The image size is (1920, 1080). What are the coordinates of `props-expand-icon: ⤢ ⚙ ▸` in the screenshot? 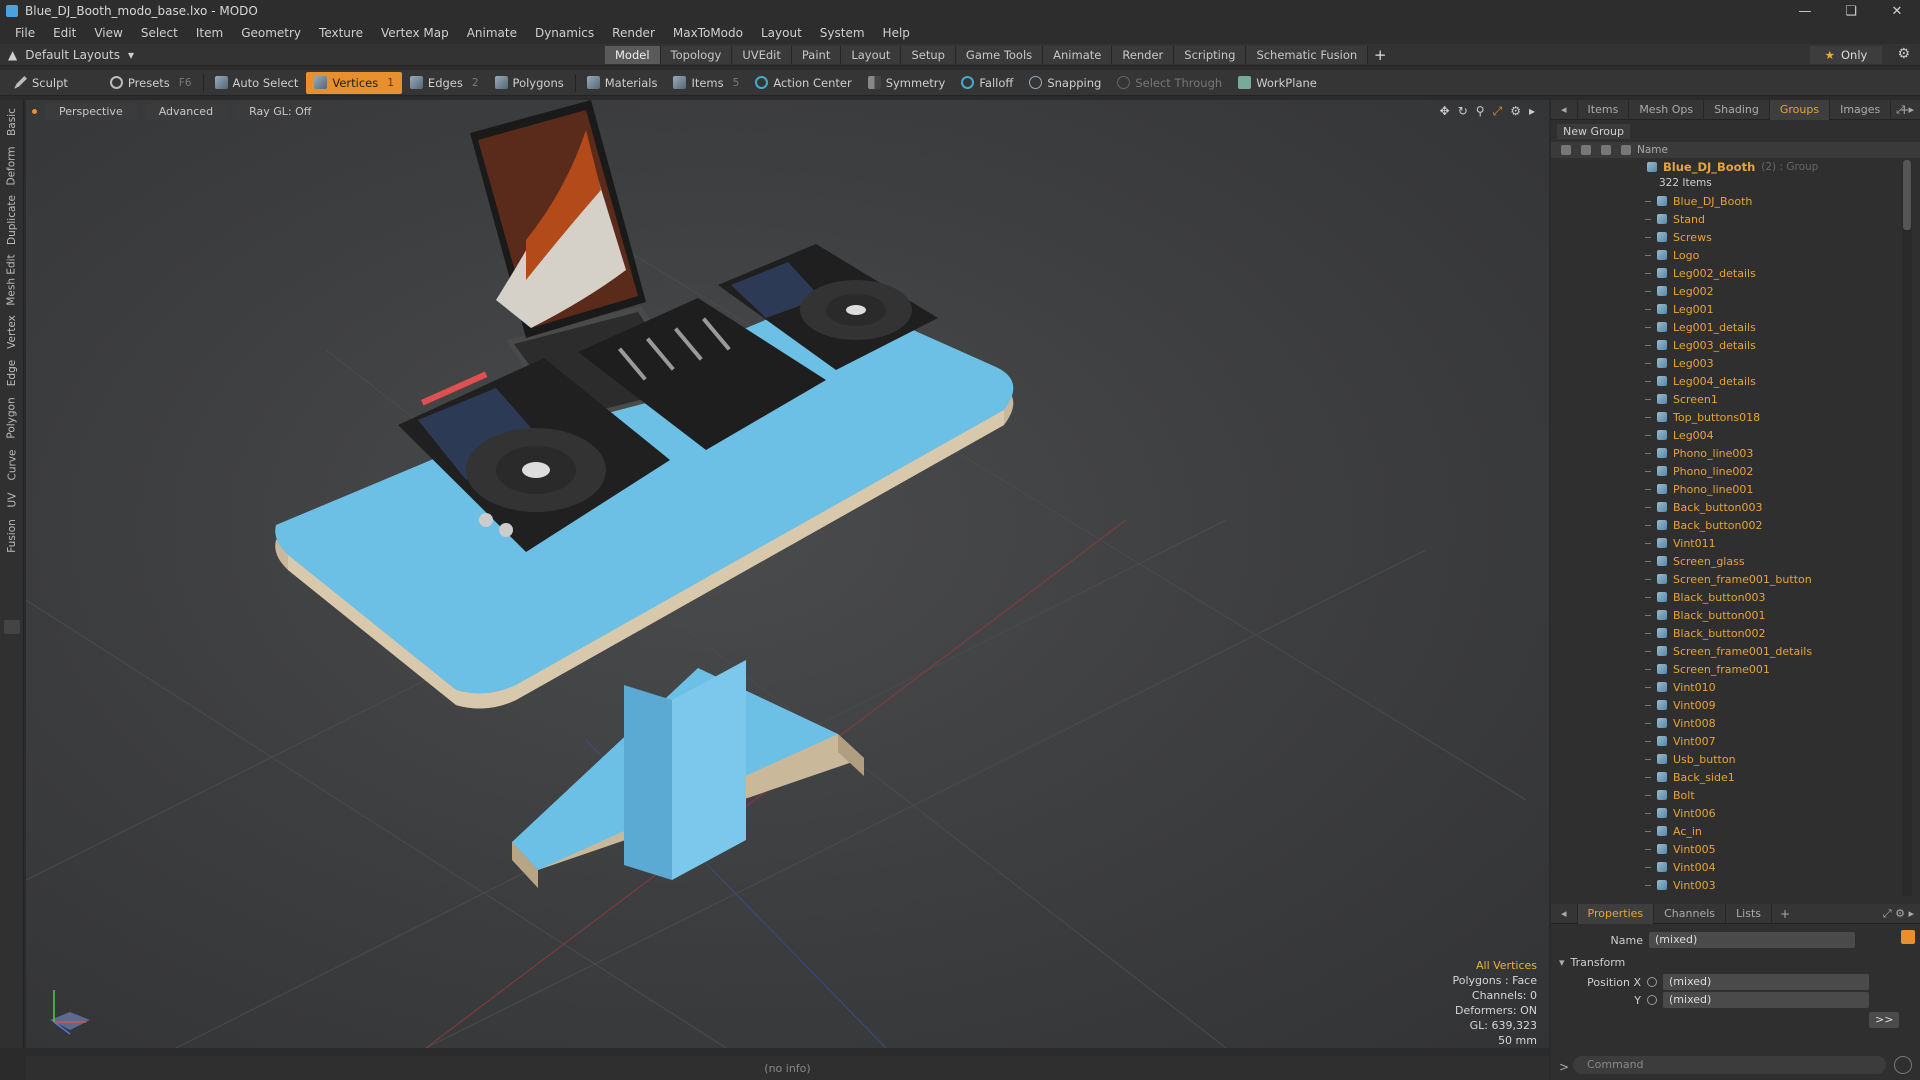 It's located at (1898, 914).